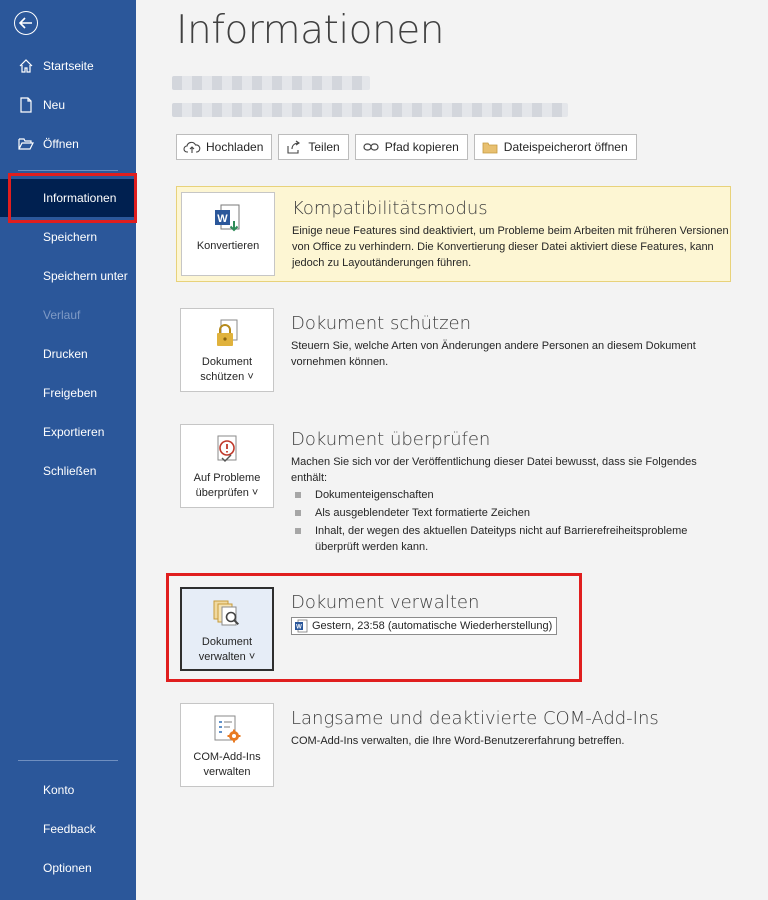 This screenshot has height=900, width=768. Describe the element at coordinates (192, 147) in the screenshot. I see `cloud-upload-icon` at that location.